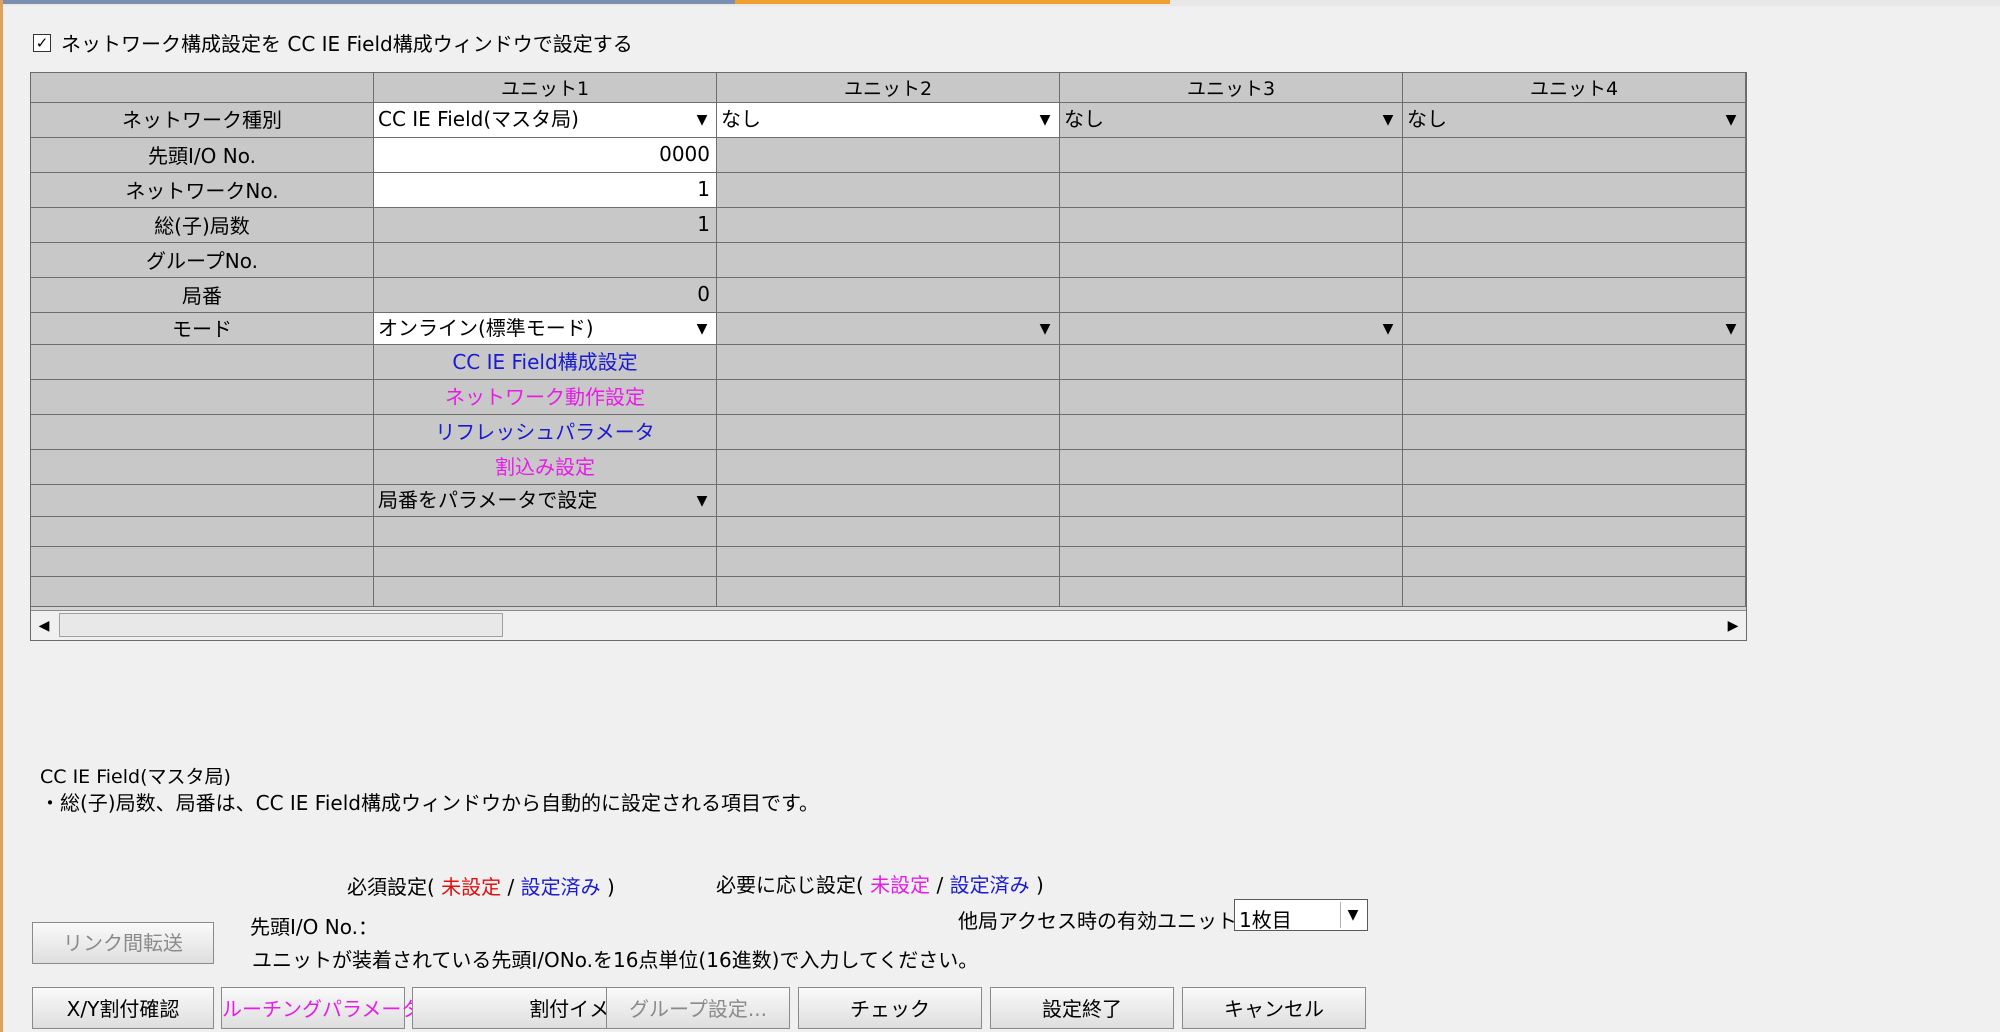 This screenshot has width=2000, height=1032. What do you see at coordinates (1231, 397) in the screenshot?
I see `unit3-netop-cell` at bounding box center [1231, 397].